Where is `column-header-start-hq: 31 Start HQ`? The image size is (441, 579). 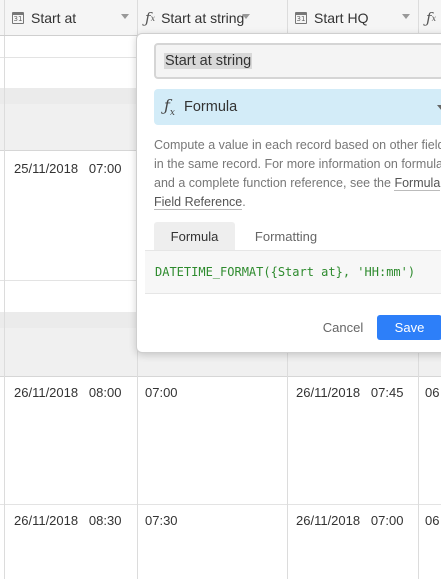
column-header-start-hq: 31 Start HQ is located at coordinates (356, 18).